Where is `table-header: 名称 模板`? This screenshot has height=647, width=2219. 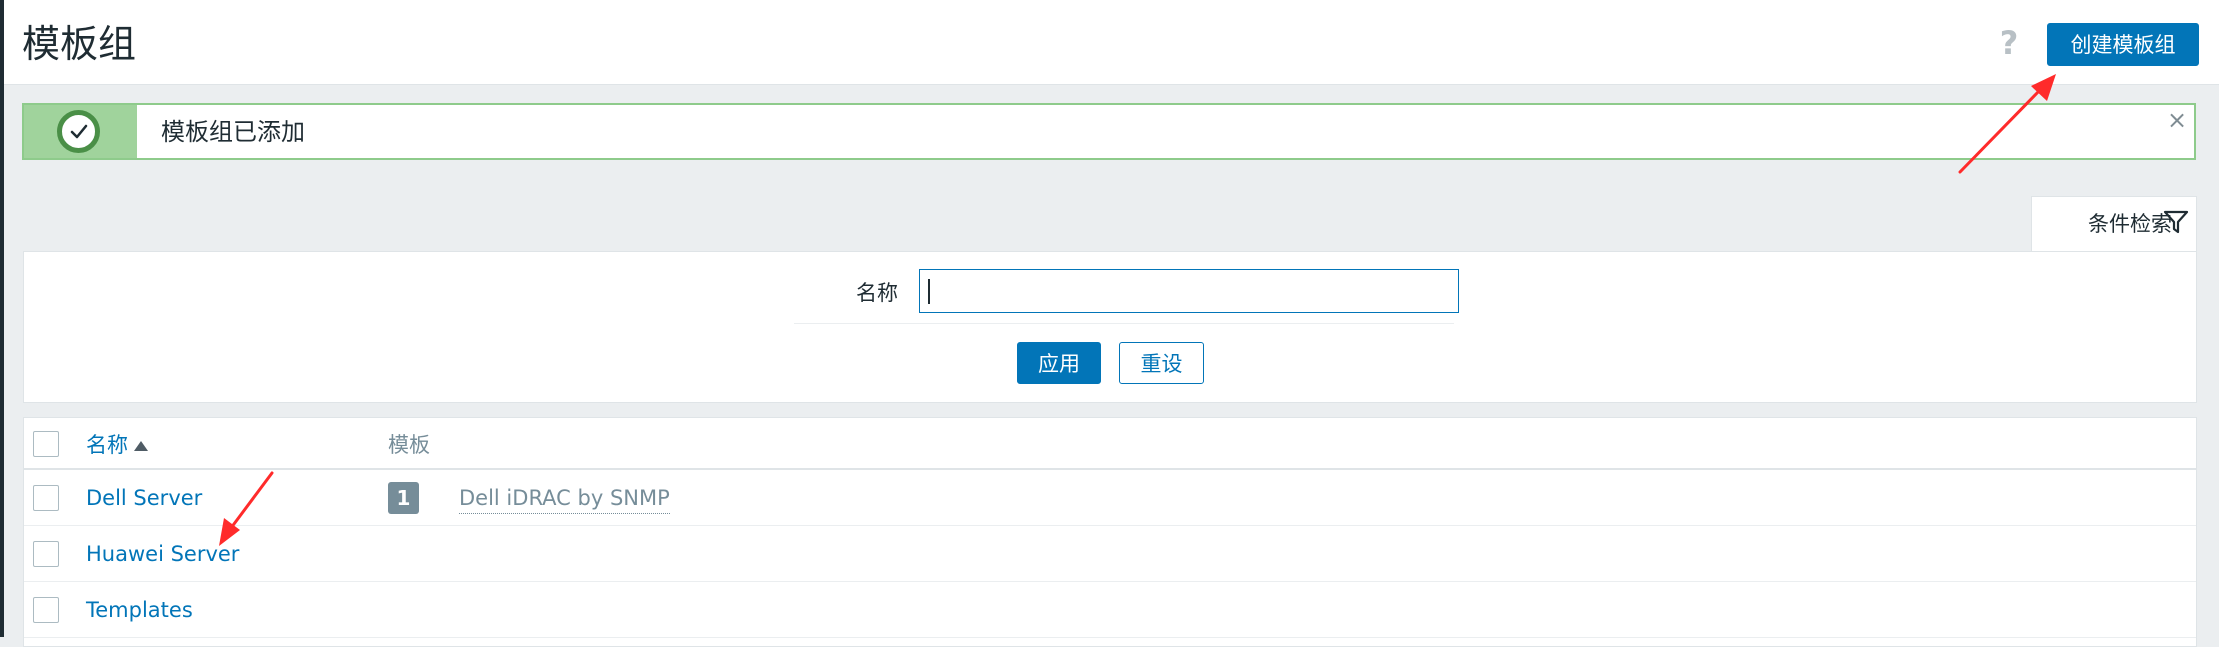
table-header: 名称 模板 is located at coordinates (1110, 444).